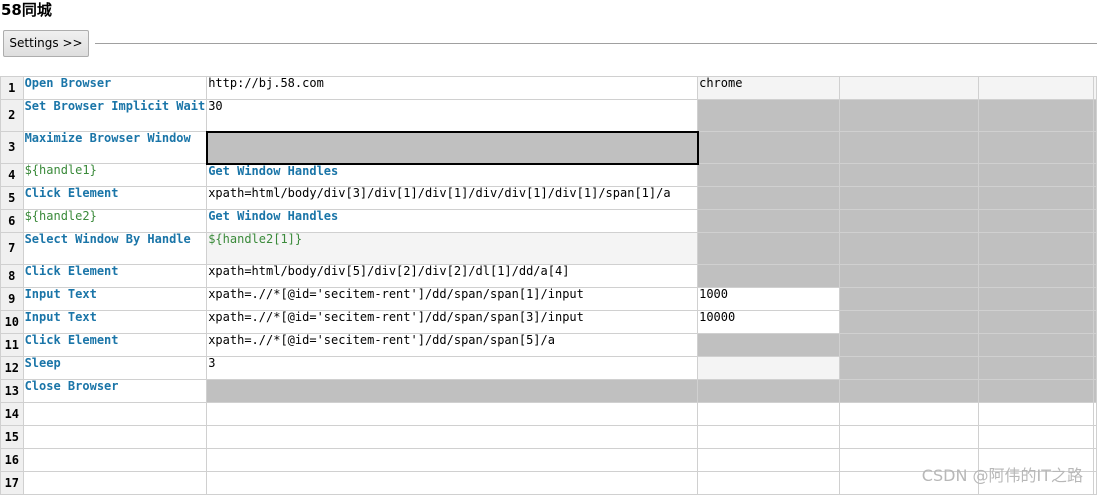  What do you see at coordinates (12, 322) in the screenshot?
I see `row-number: 10` at bounding box center [12, 322].